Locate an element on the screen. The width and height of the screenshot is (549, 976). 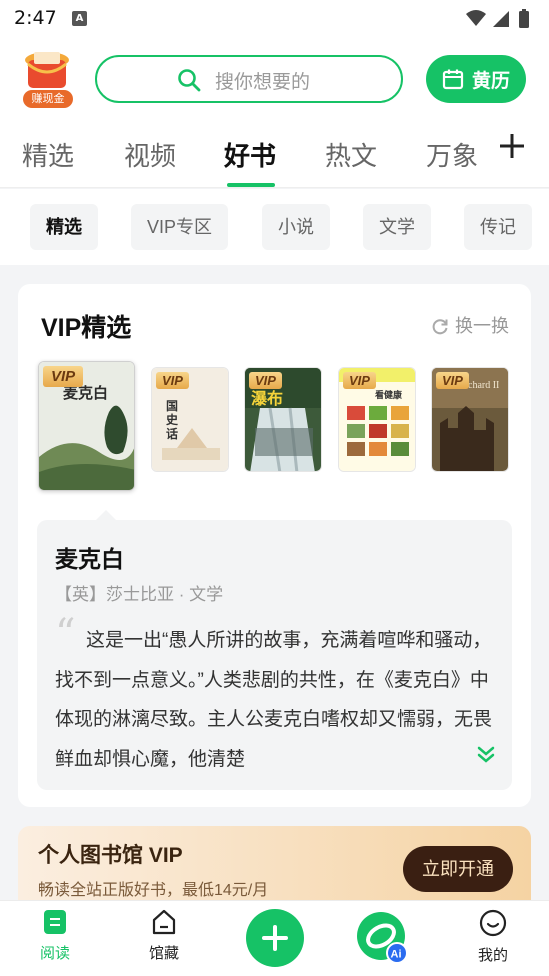
category-tabs: 精选 视频 好书 热文 万象 is located at coordinates (274, 154).